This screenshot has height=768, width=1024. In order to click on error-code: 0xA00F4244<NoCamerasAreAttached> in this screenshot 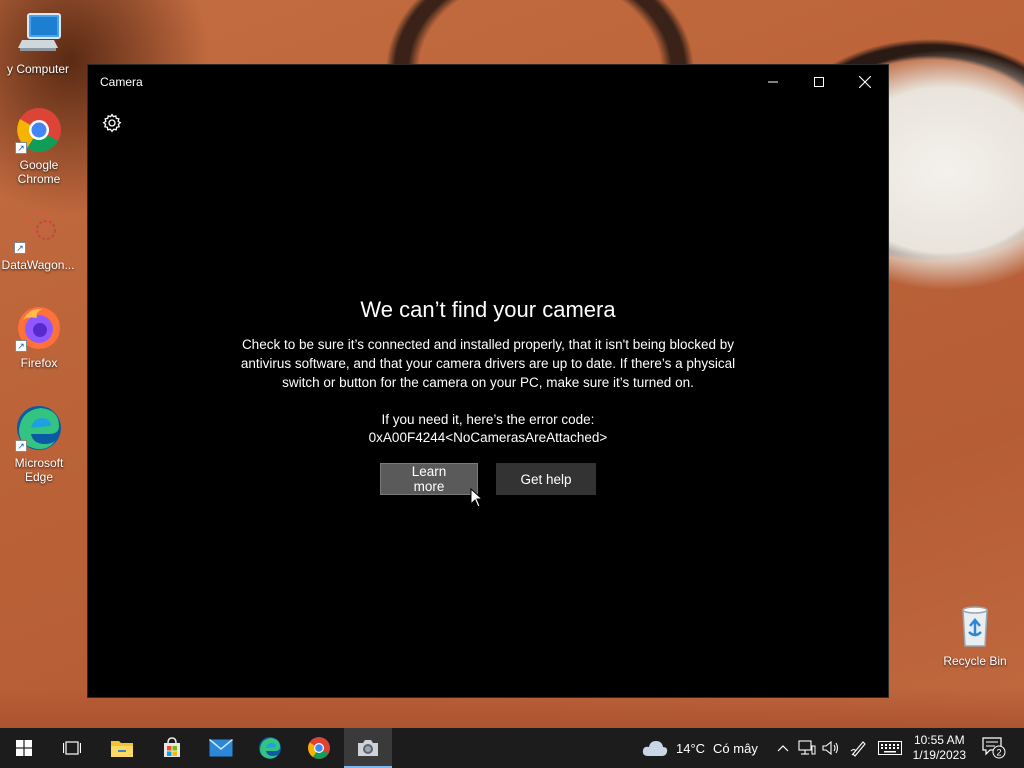, I will do `click(488, 437)`.